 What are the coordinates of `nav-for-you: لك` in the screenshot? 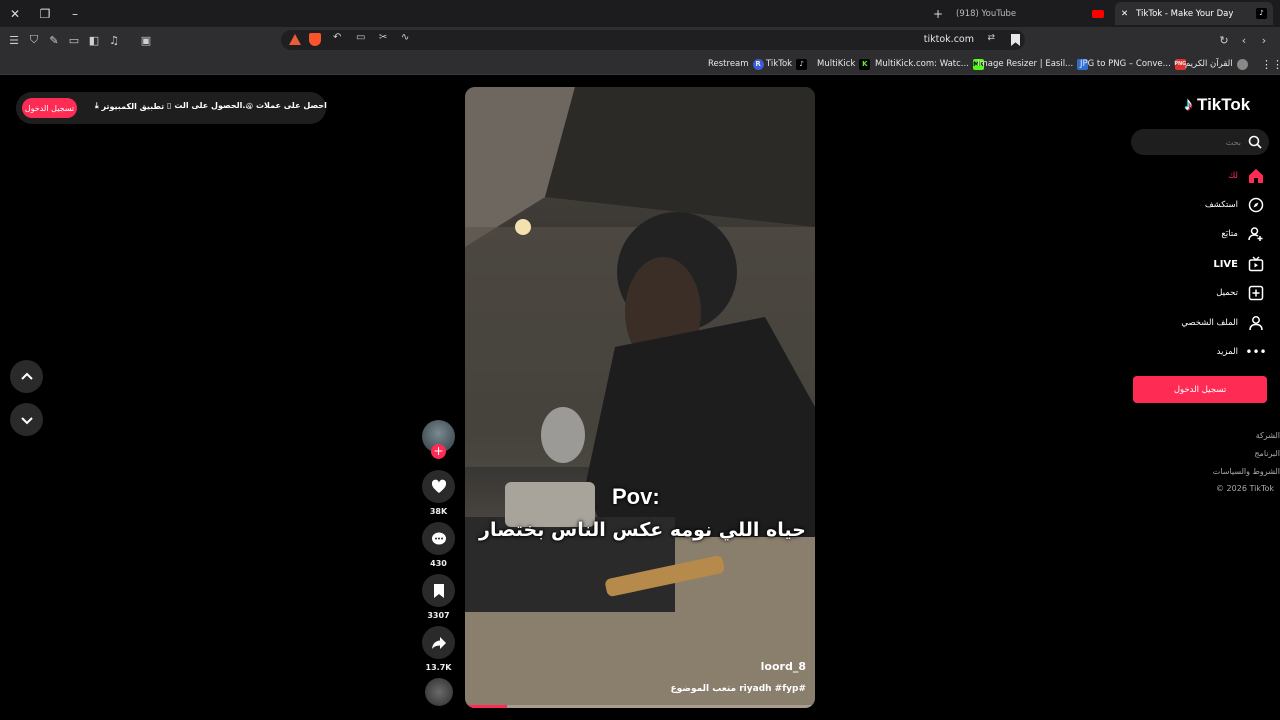 It's located at (1246, 176).